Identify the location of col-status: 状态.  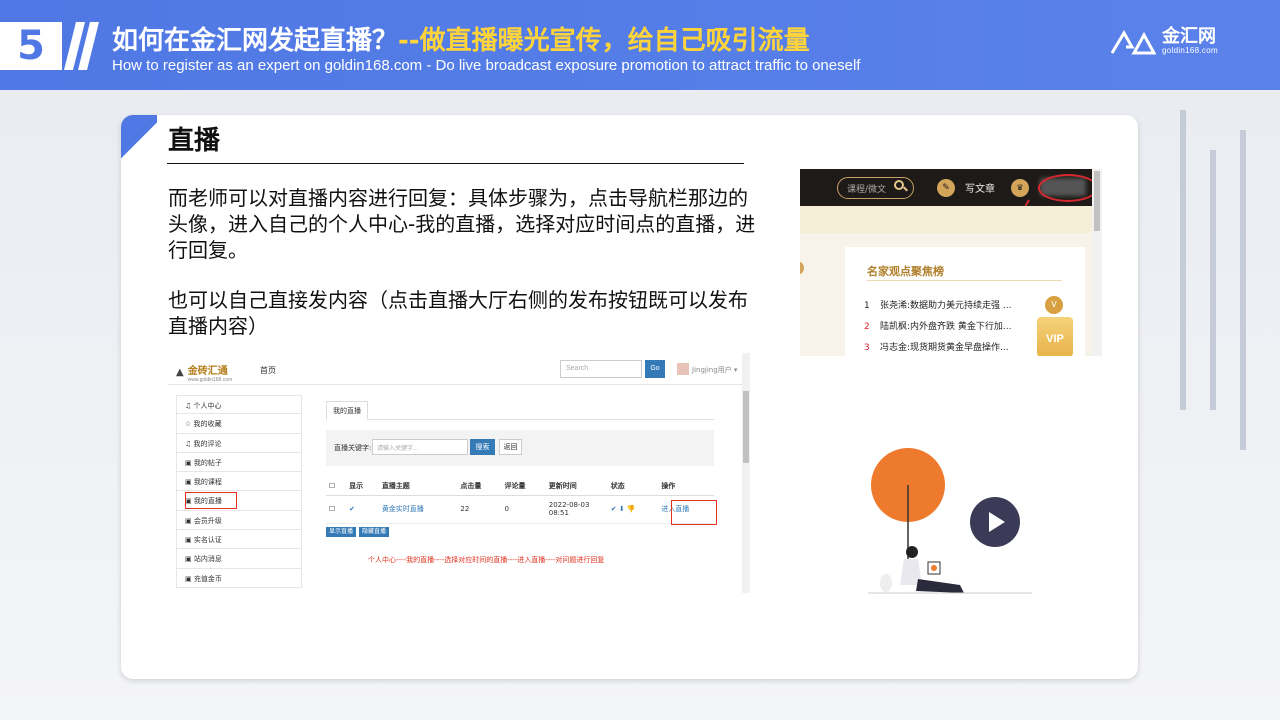
(633, 486).